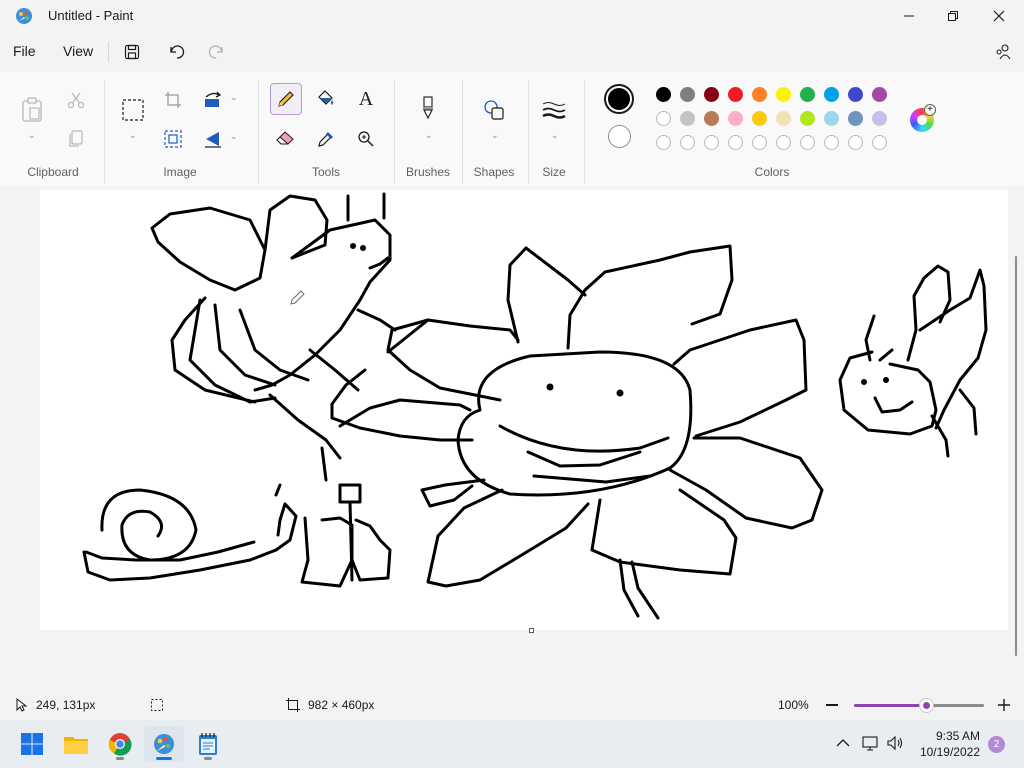  I want to click on shapes-dropdown-chevron-icon: ⌄, so click(495, 135).